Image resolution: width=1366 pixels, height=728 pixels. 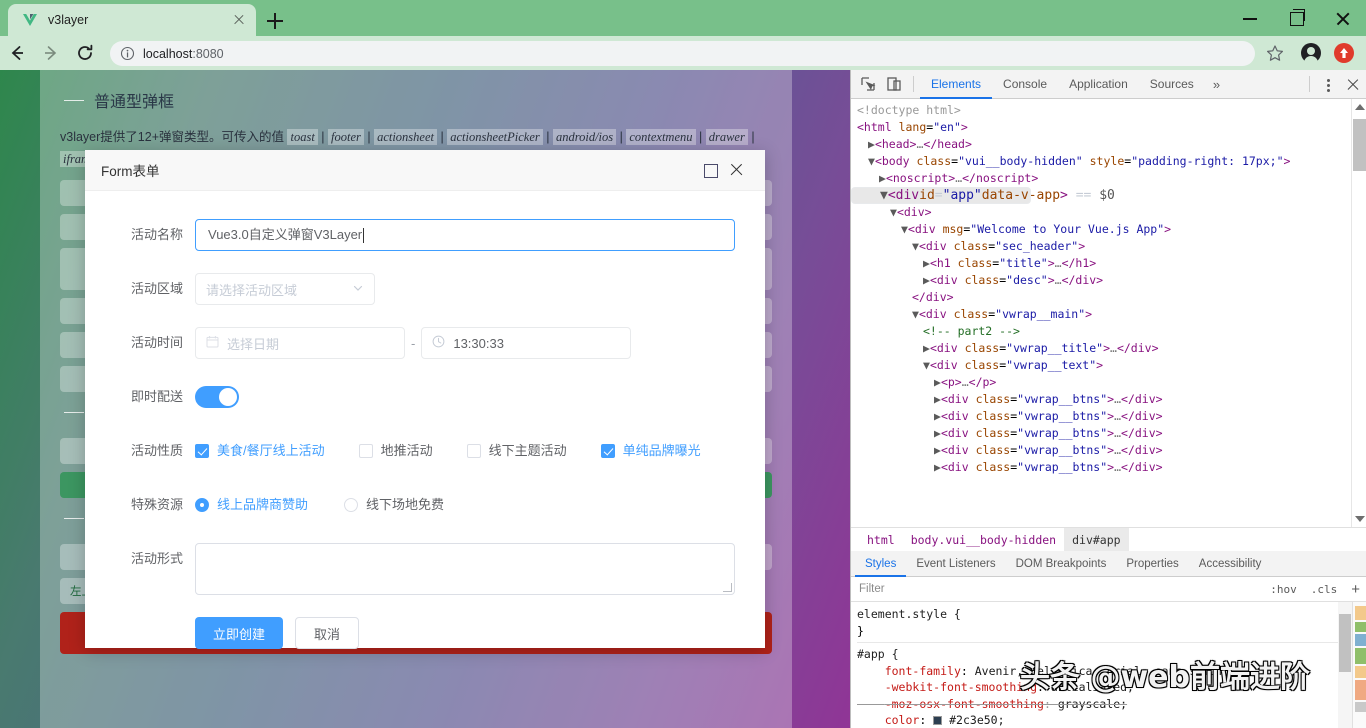 I want to click on field-control: Vue3.0自定义弹窗V3Layer, so click(x=480, y=235).